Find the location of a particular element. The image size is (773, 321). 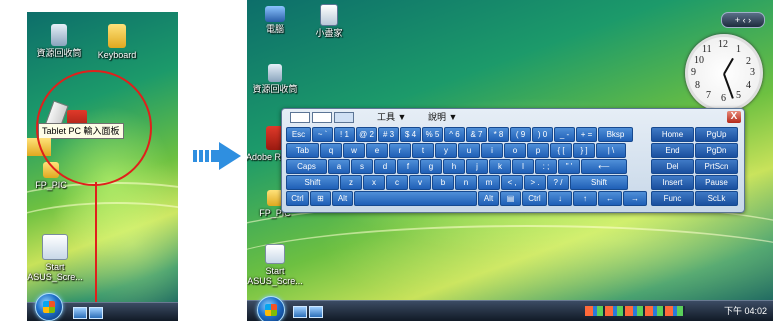

keyboard-key: ^ 6 is located at coordinates (454, 134).